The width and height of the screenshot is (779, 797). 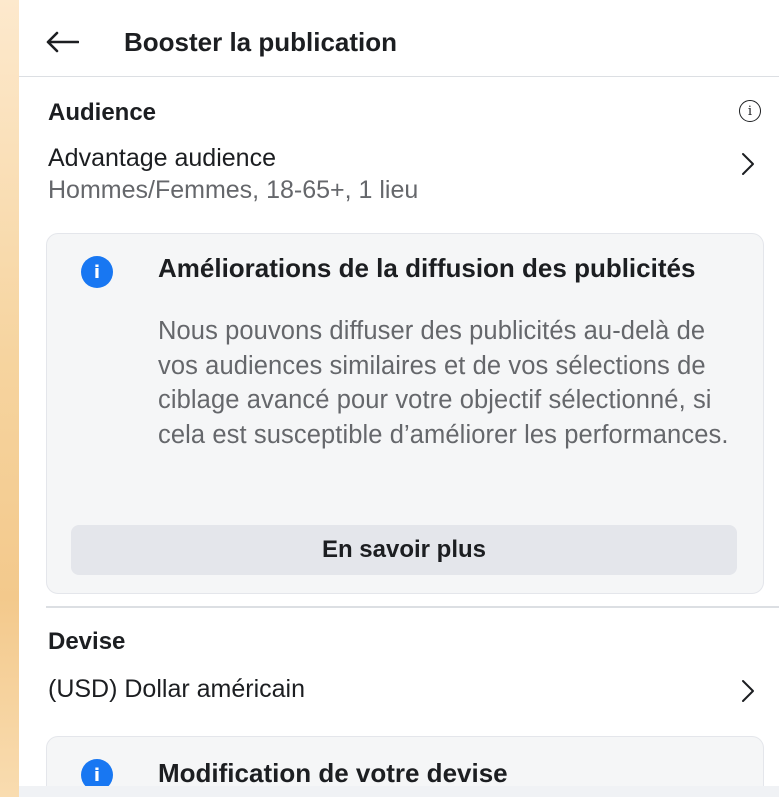 What do you see at coordinates (412, 607) in the screenshot?
I see `section-divider` at bounding box center [412, 607].